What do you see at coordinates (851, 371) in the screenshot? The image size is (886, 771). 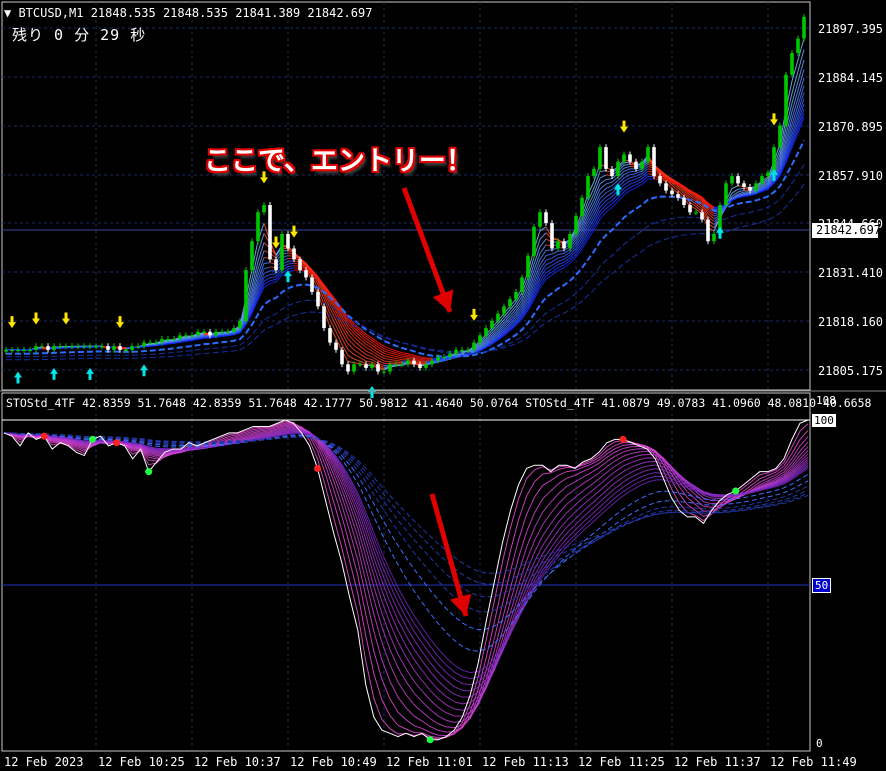 I see `price-tick: 21805.175` at bounding box center [851, 371].